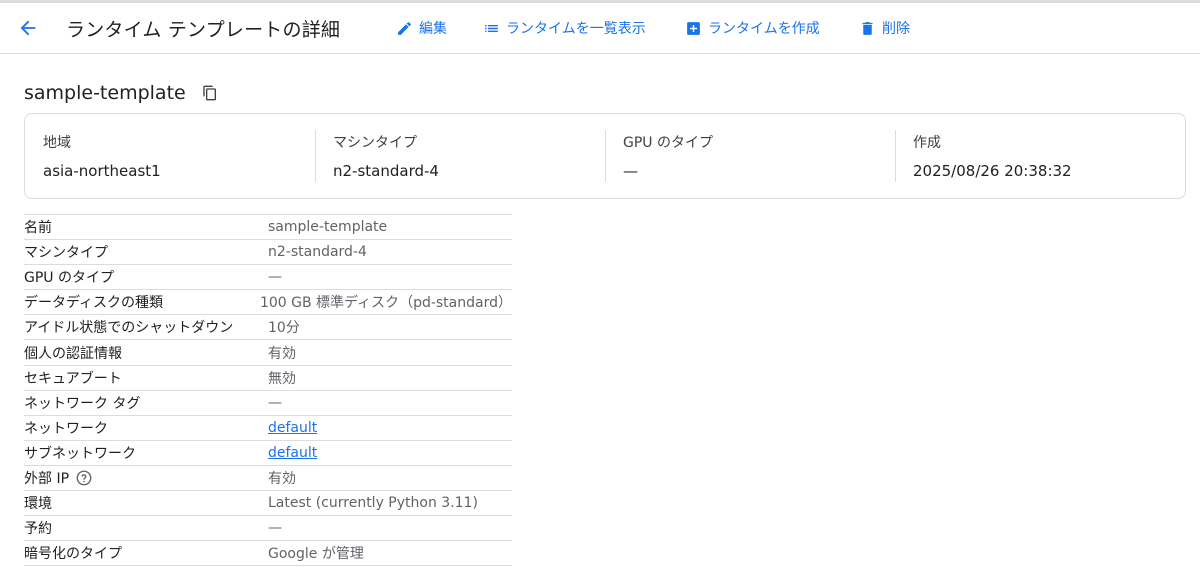 The image size is (1200, 575). Describe the element at coordinates (57, 143) in the screenshot. I see `summary-label: 地域` at that location.